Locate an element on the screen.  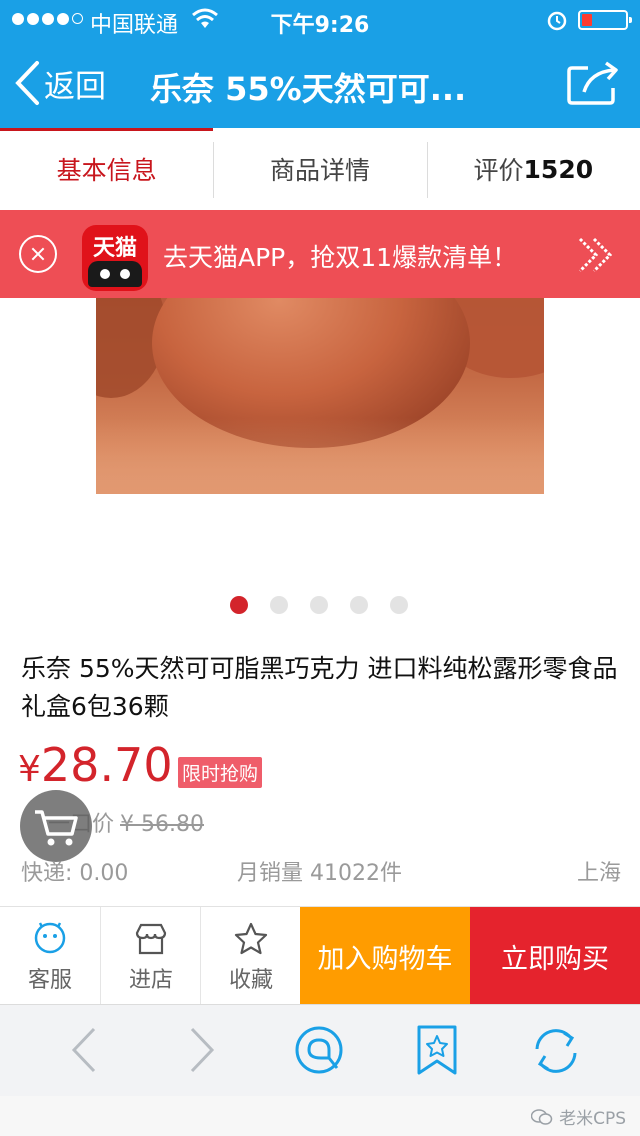
signal-strength-icon is located at coordinates (47, 19).